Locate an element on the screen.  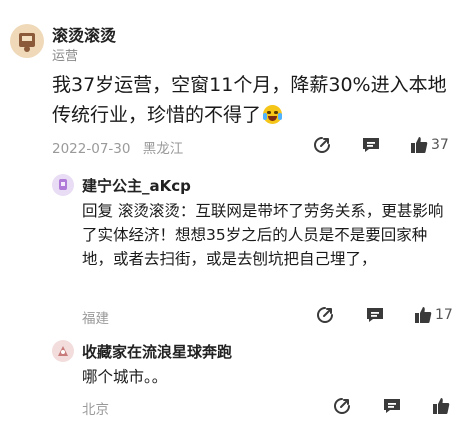
reply-location: 北京 is located at coordinates (95, 410).